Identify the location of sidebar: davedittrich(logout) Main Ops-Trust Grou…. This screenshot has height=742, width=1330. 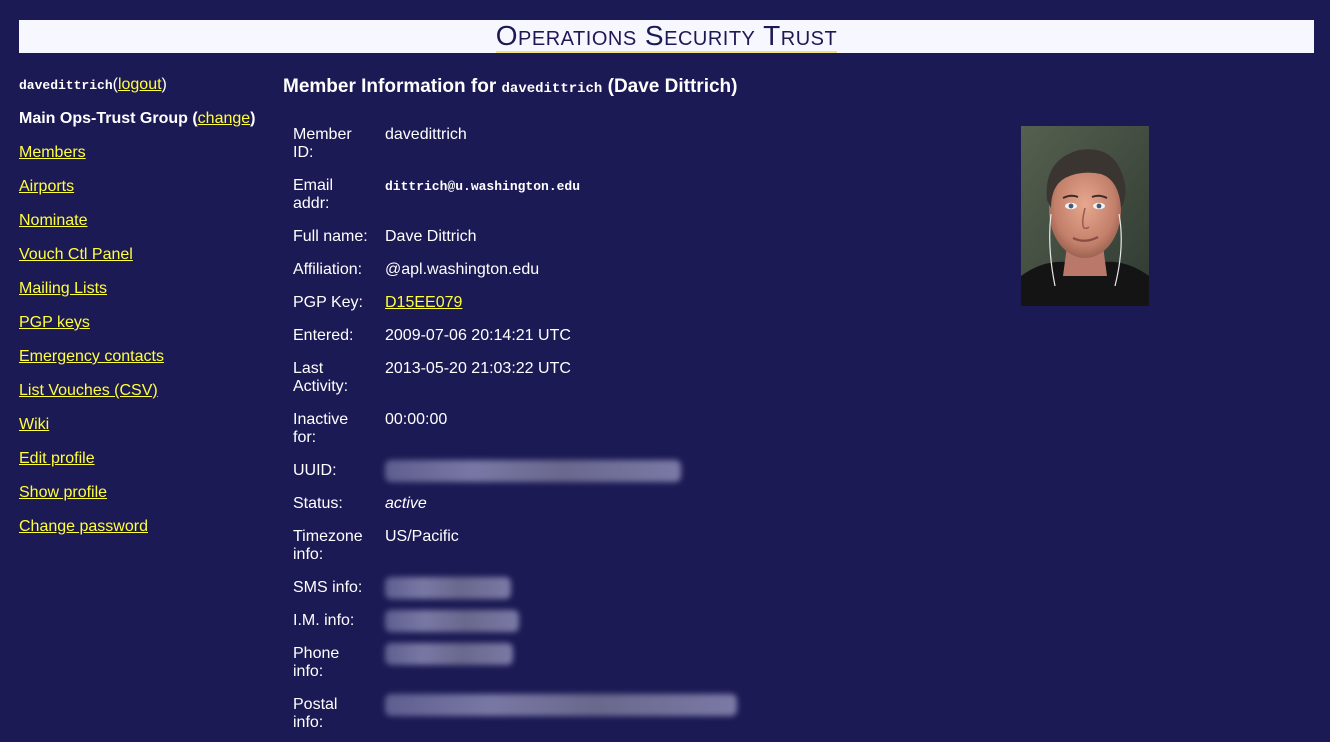
(146, 314).